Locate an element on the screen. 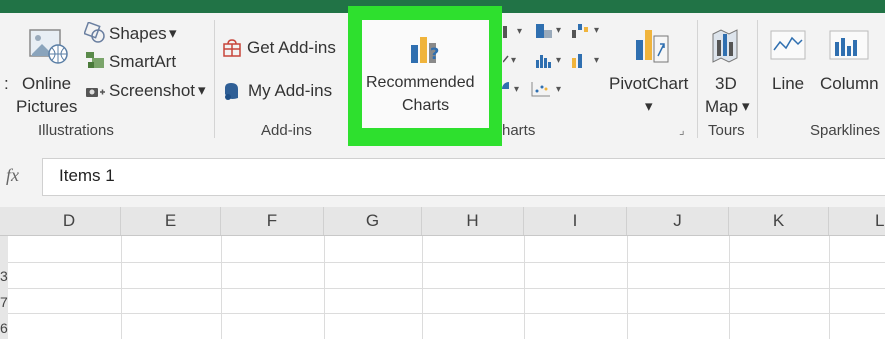  smartart-button: SmartArt is located at coordinates (142, 62).